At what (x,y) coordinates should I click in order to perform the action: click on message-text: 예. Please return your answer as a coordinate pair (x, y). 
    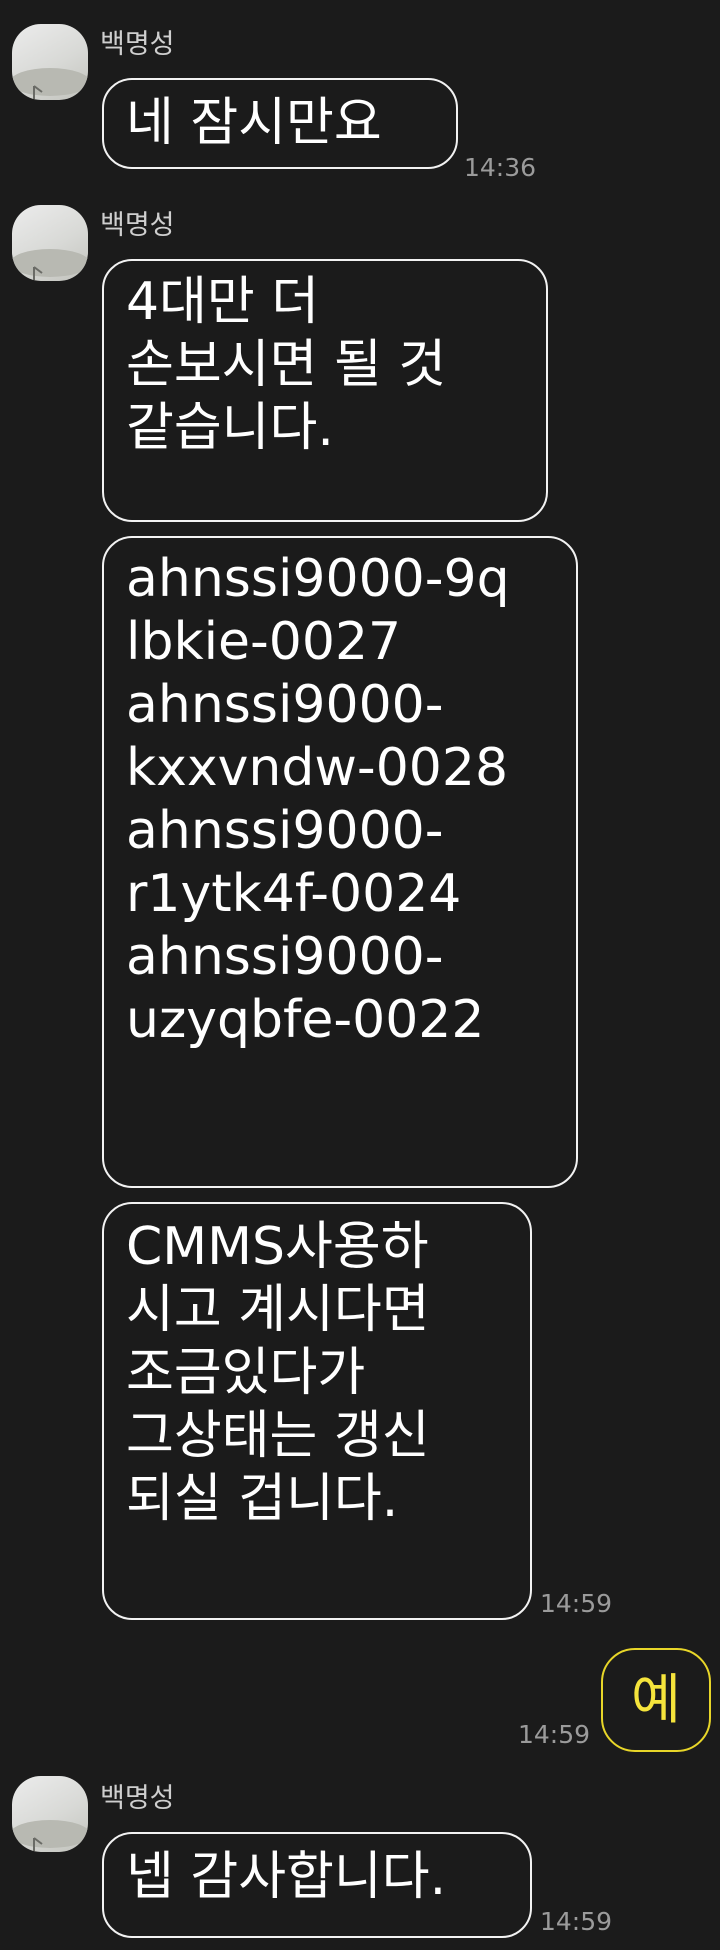
    Looking at the image, I should click on (656, 1699).